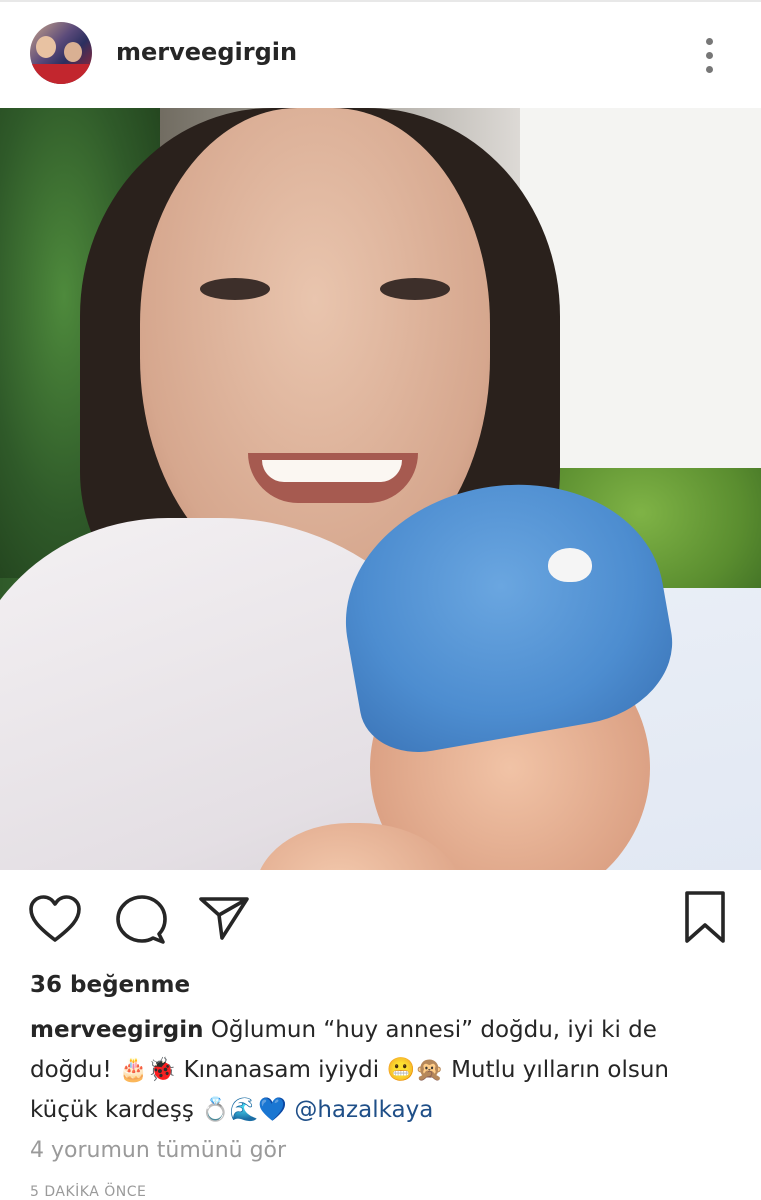 This screenshot has height=1200, width=761. What do you see at coordinates (110, 985) in the screenshot?
I see `likes-count: 36 beğenme` at bounding box center [110, 985].